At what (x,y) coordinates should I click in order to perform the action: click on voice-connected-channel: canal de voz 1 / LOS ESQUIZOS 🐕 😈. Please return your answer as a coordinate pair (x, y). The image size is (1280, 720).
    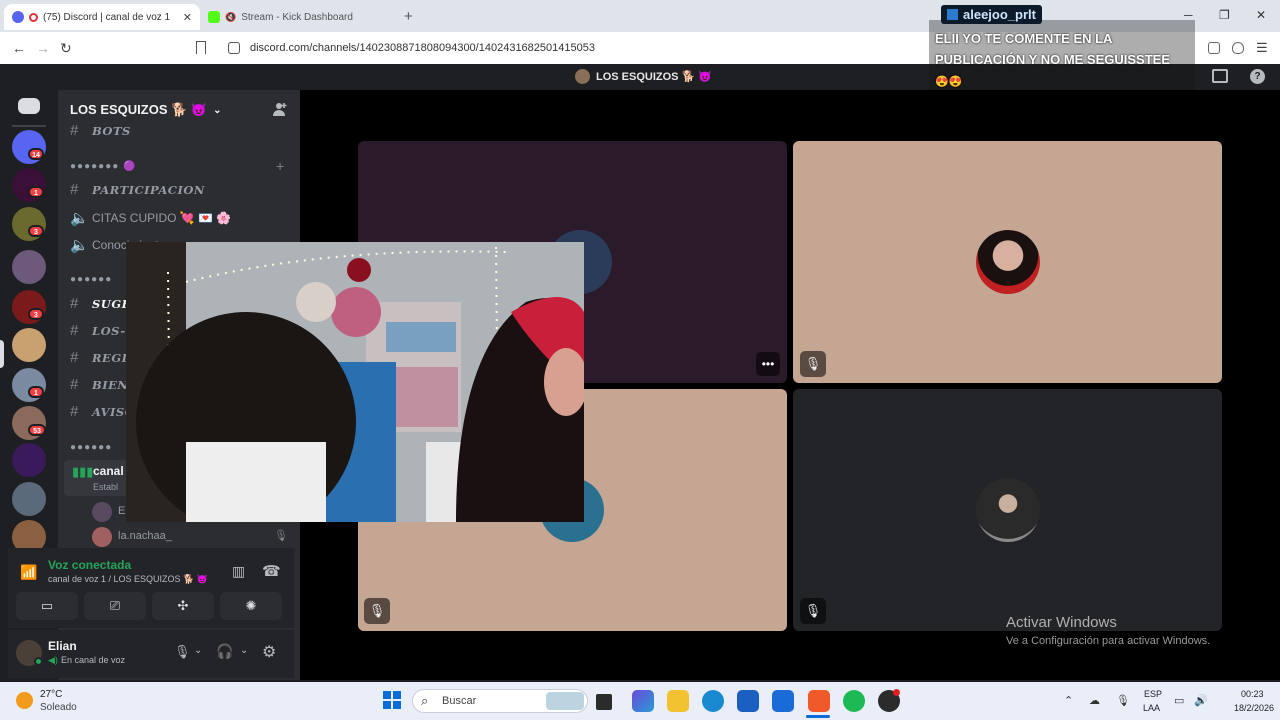
    Looking at the image, I should click on (128, 579).